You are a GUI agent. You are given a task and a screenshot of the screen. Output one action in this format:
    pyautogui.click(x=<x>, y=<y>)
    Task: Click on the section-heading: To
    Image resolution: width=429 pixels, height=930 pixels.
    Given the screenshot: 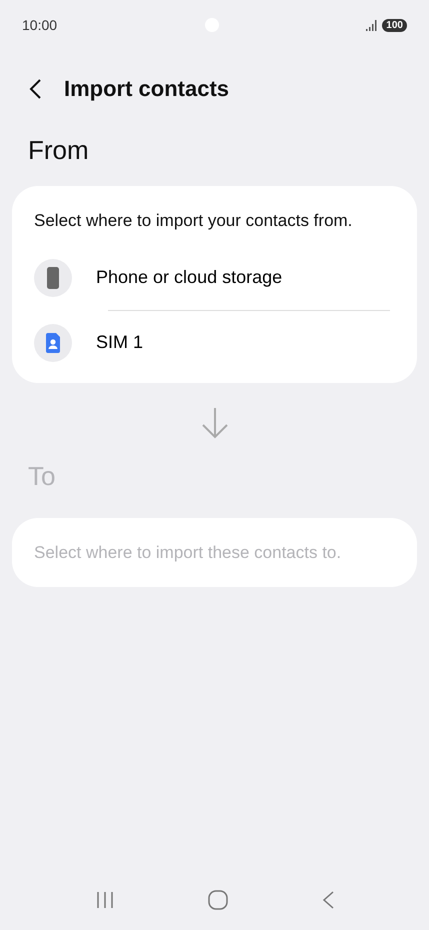 What is the action you would take?
    pyautogui.click(x=42, y=476)
    